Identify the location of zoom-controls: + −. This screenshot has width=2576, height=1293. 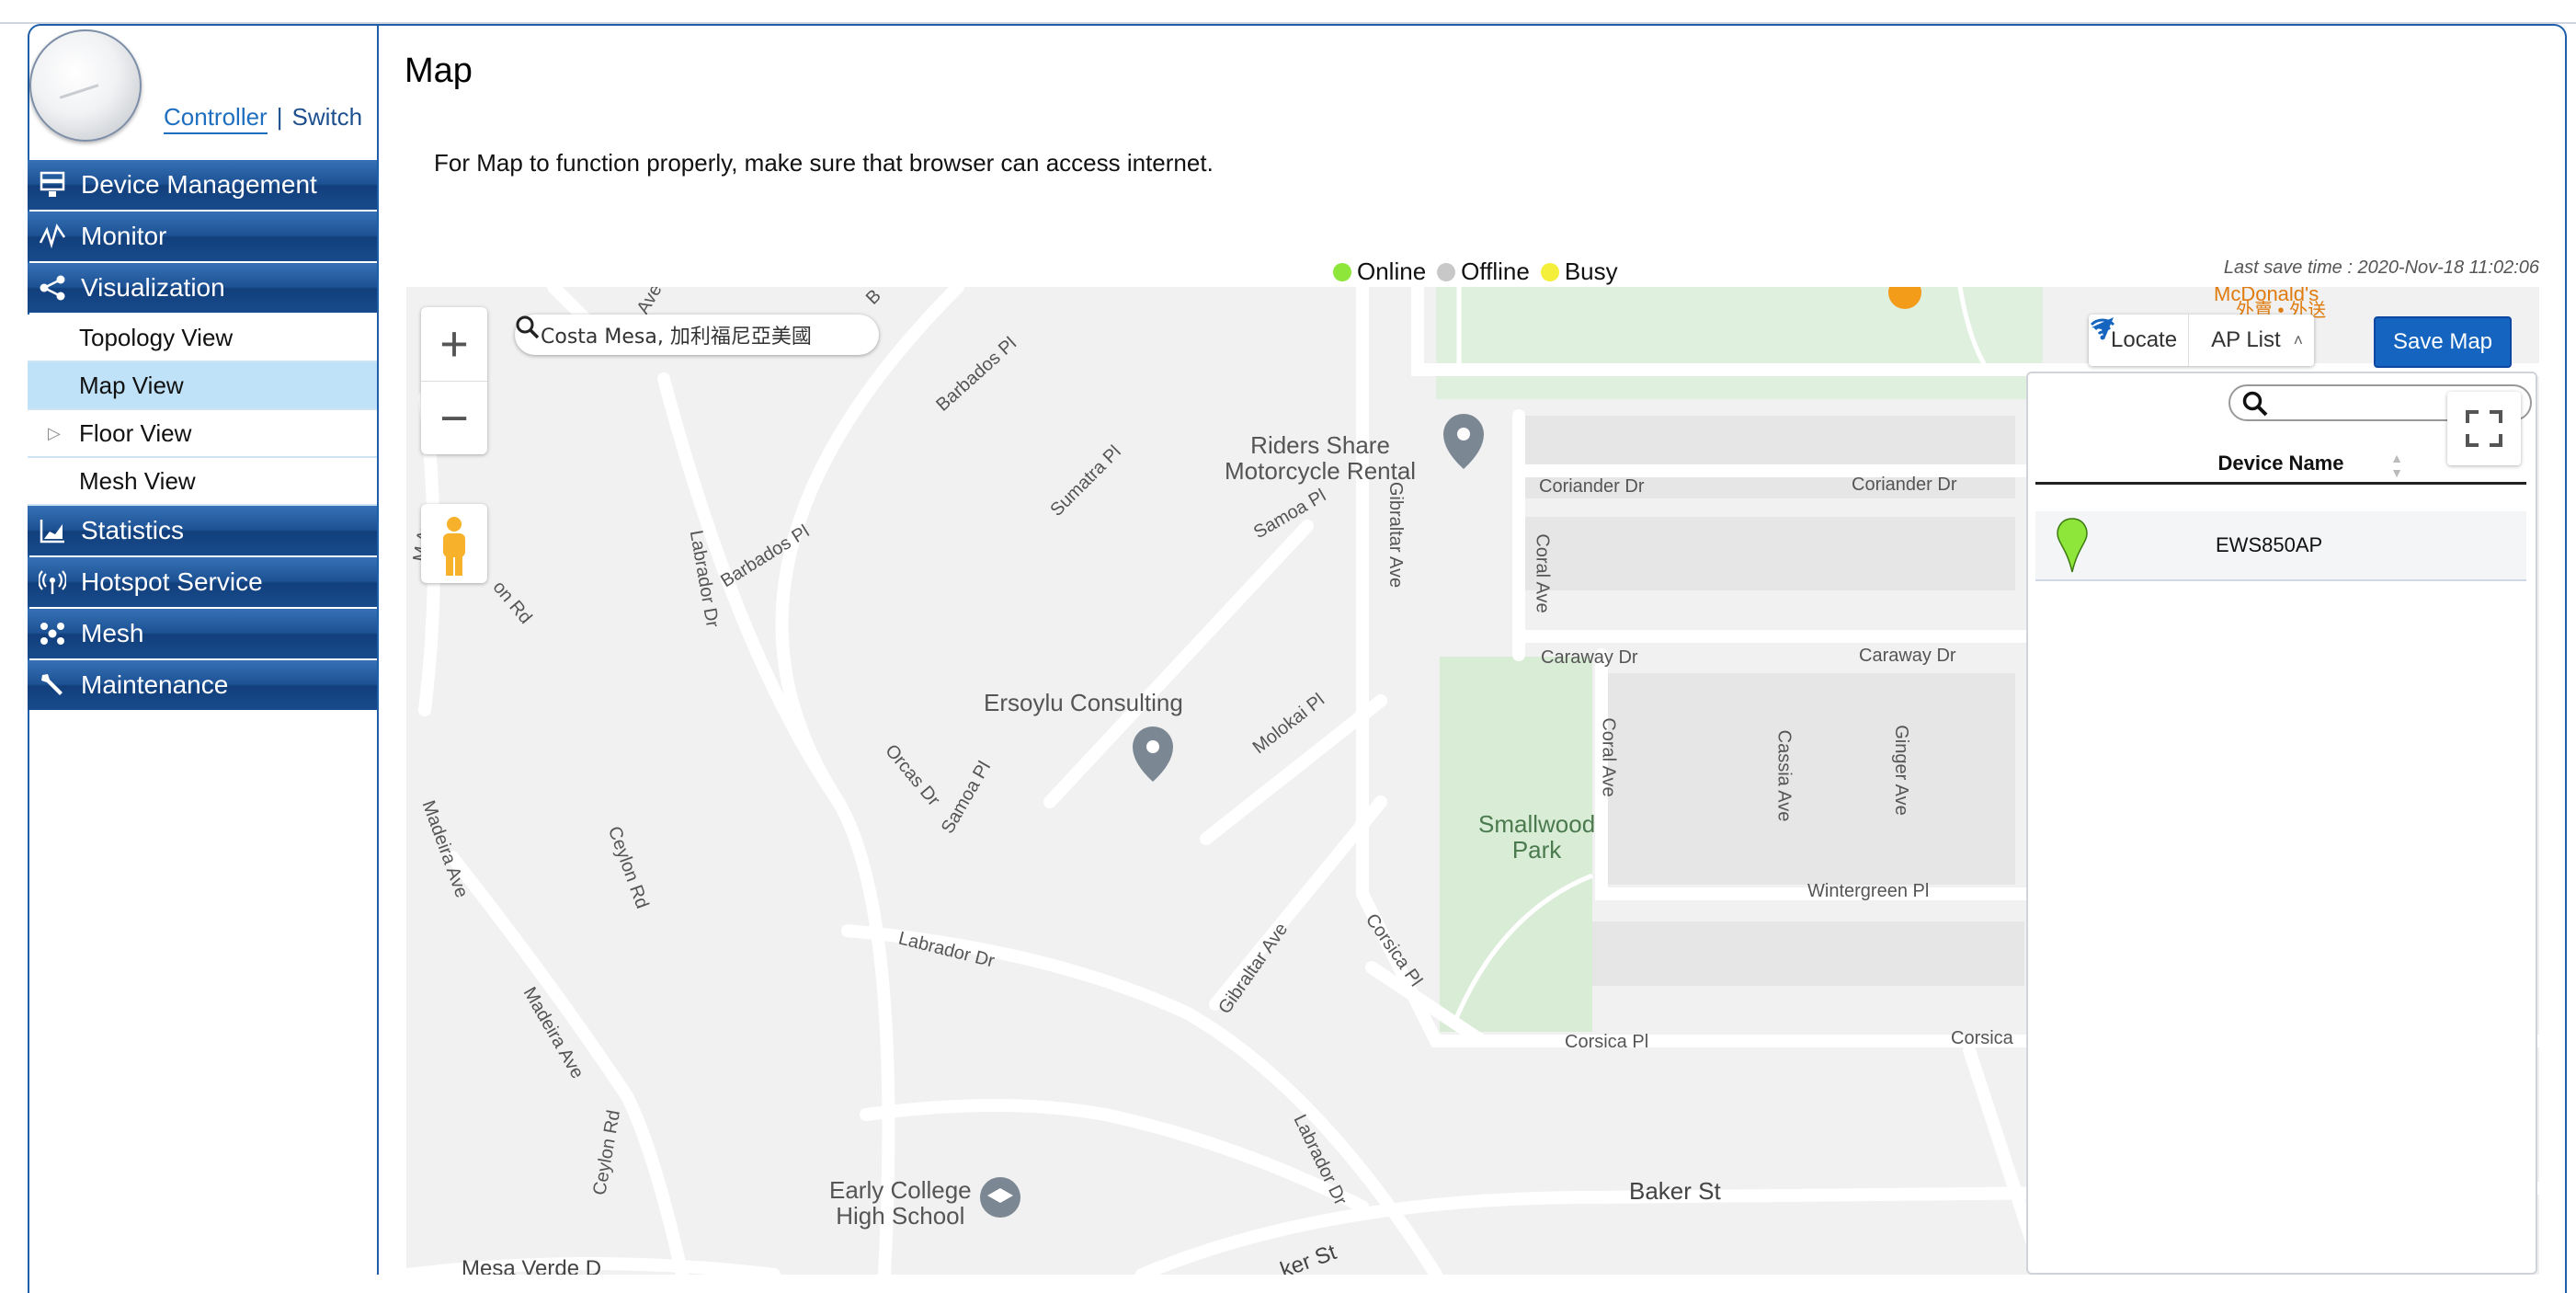
(454, 380).